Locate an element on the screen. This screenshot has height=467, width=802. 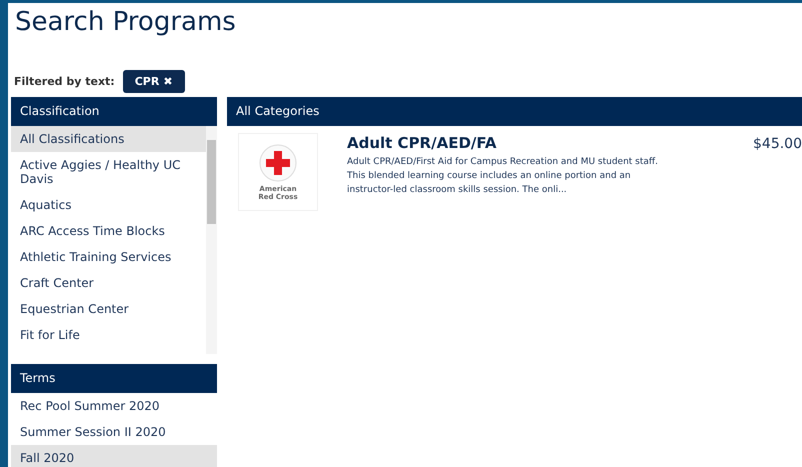
filter-chip: CPR ✖ is located at coordinates (153, 81).